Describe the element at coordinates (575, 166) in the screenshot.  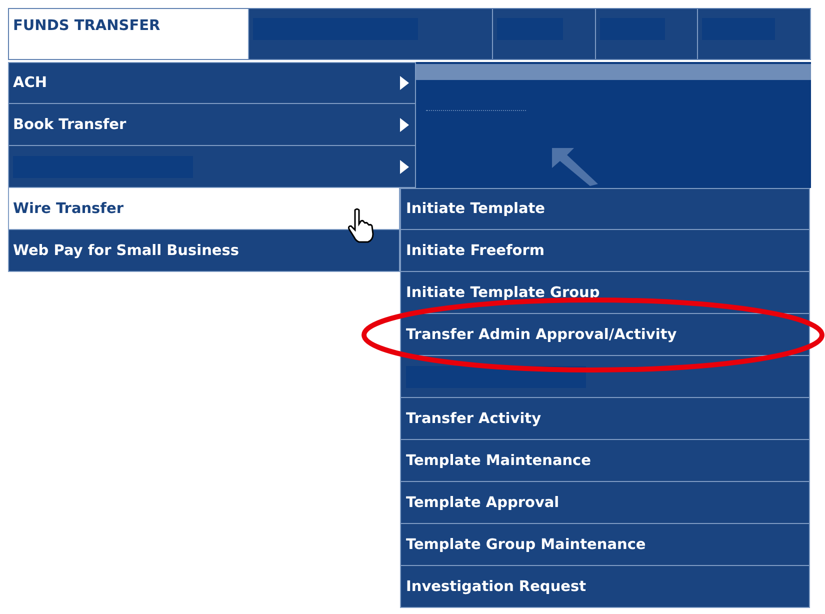
I see `arrow-icon` at that location.